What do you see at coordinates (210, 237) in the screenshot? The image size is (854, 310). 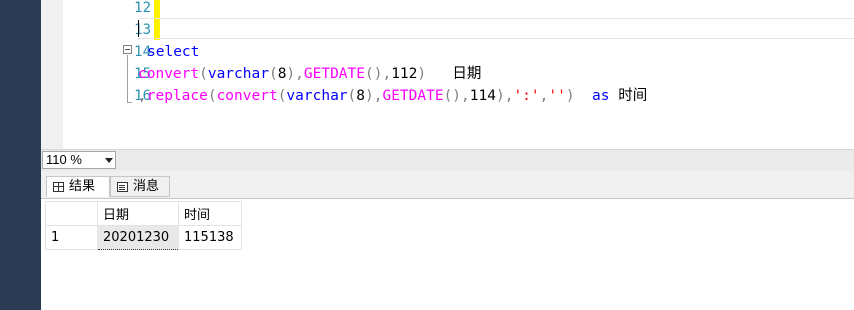 I see `grid-cell: 115138` at bounding box center [210, 237].